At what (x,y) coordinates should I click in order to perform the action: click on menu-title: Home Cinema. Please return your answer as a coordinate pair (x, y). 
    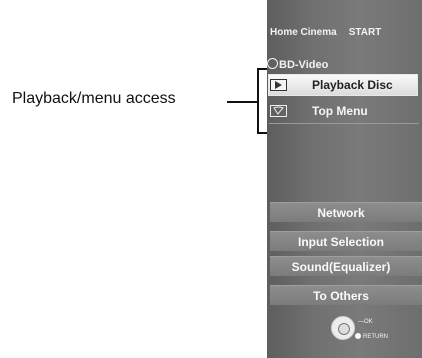
    Looking at the image, I should click on (303, 32).